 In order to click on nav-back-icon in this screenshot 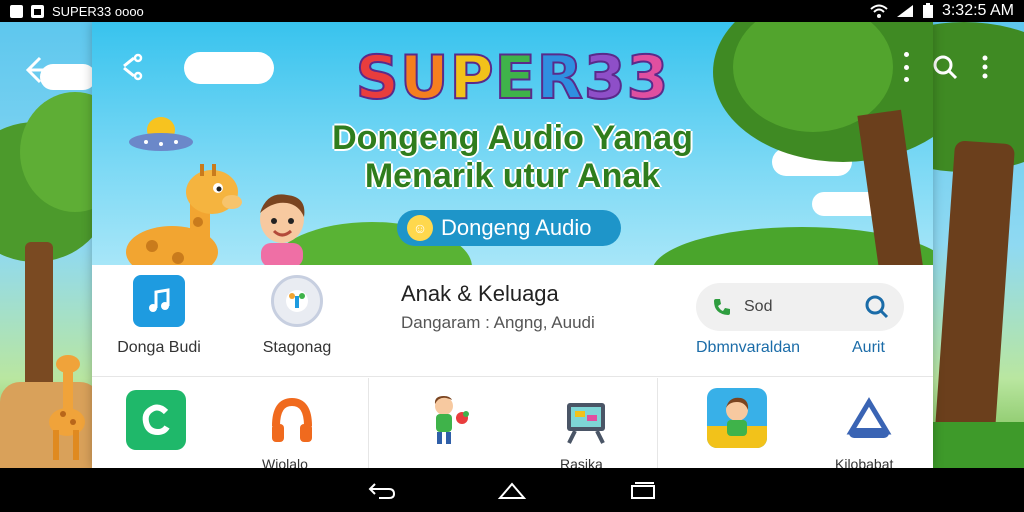, I will do `click(382, 490)`.